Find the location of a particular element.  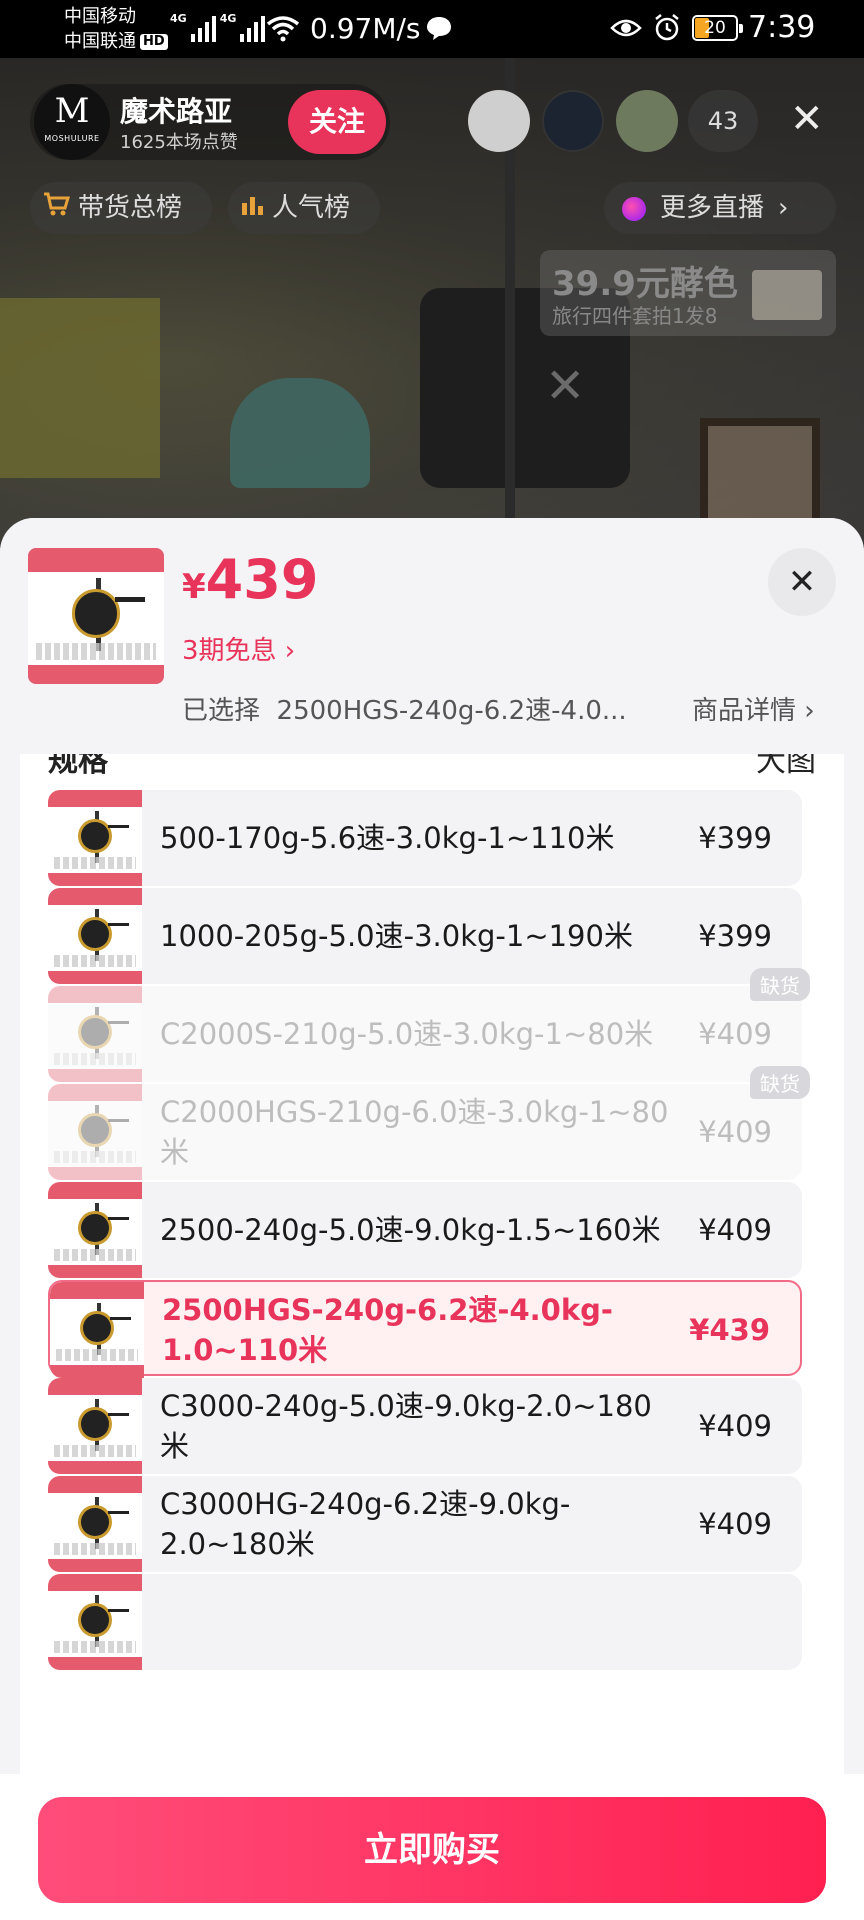

section-title: 规格 is located at coordinates (78, 766).